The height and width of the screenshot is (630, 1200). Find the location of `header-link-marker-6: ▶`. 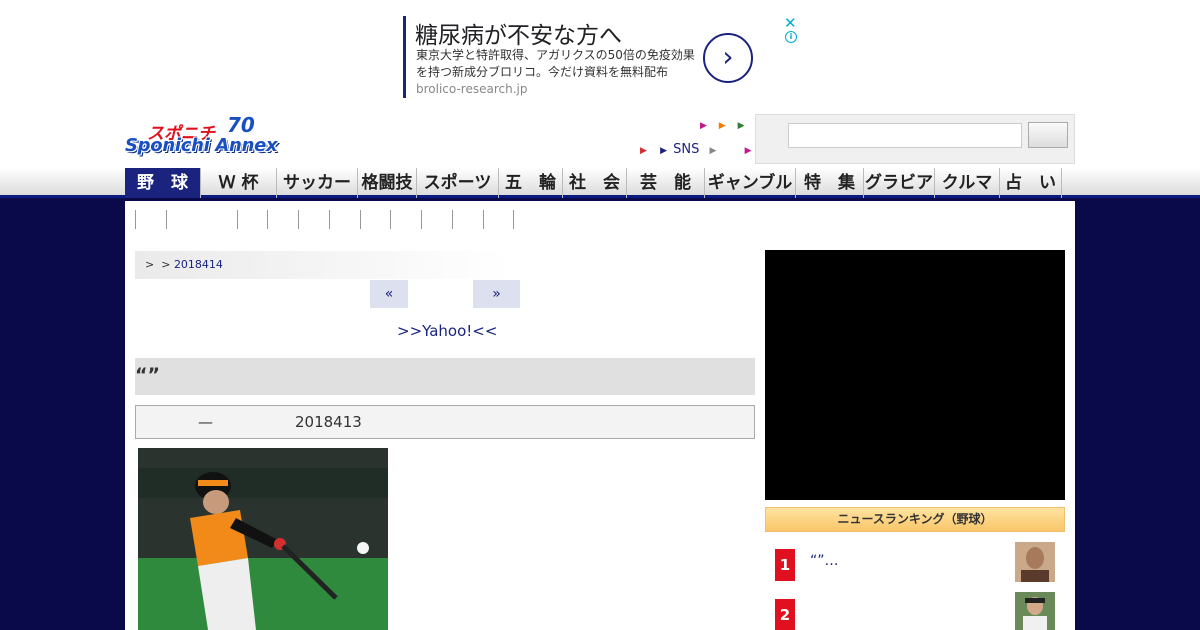

header-link-marker-6: ▶ is located at coordinates (748, 151).